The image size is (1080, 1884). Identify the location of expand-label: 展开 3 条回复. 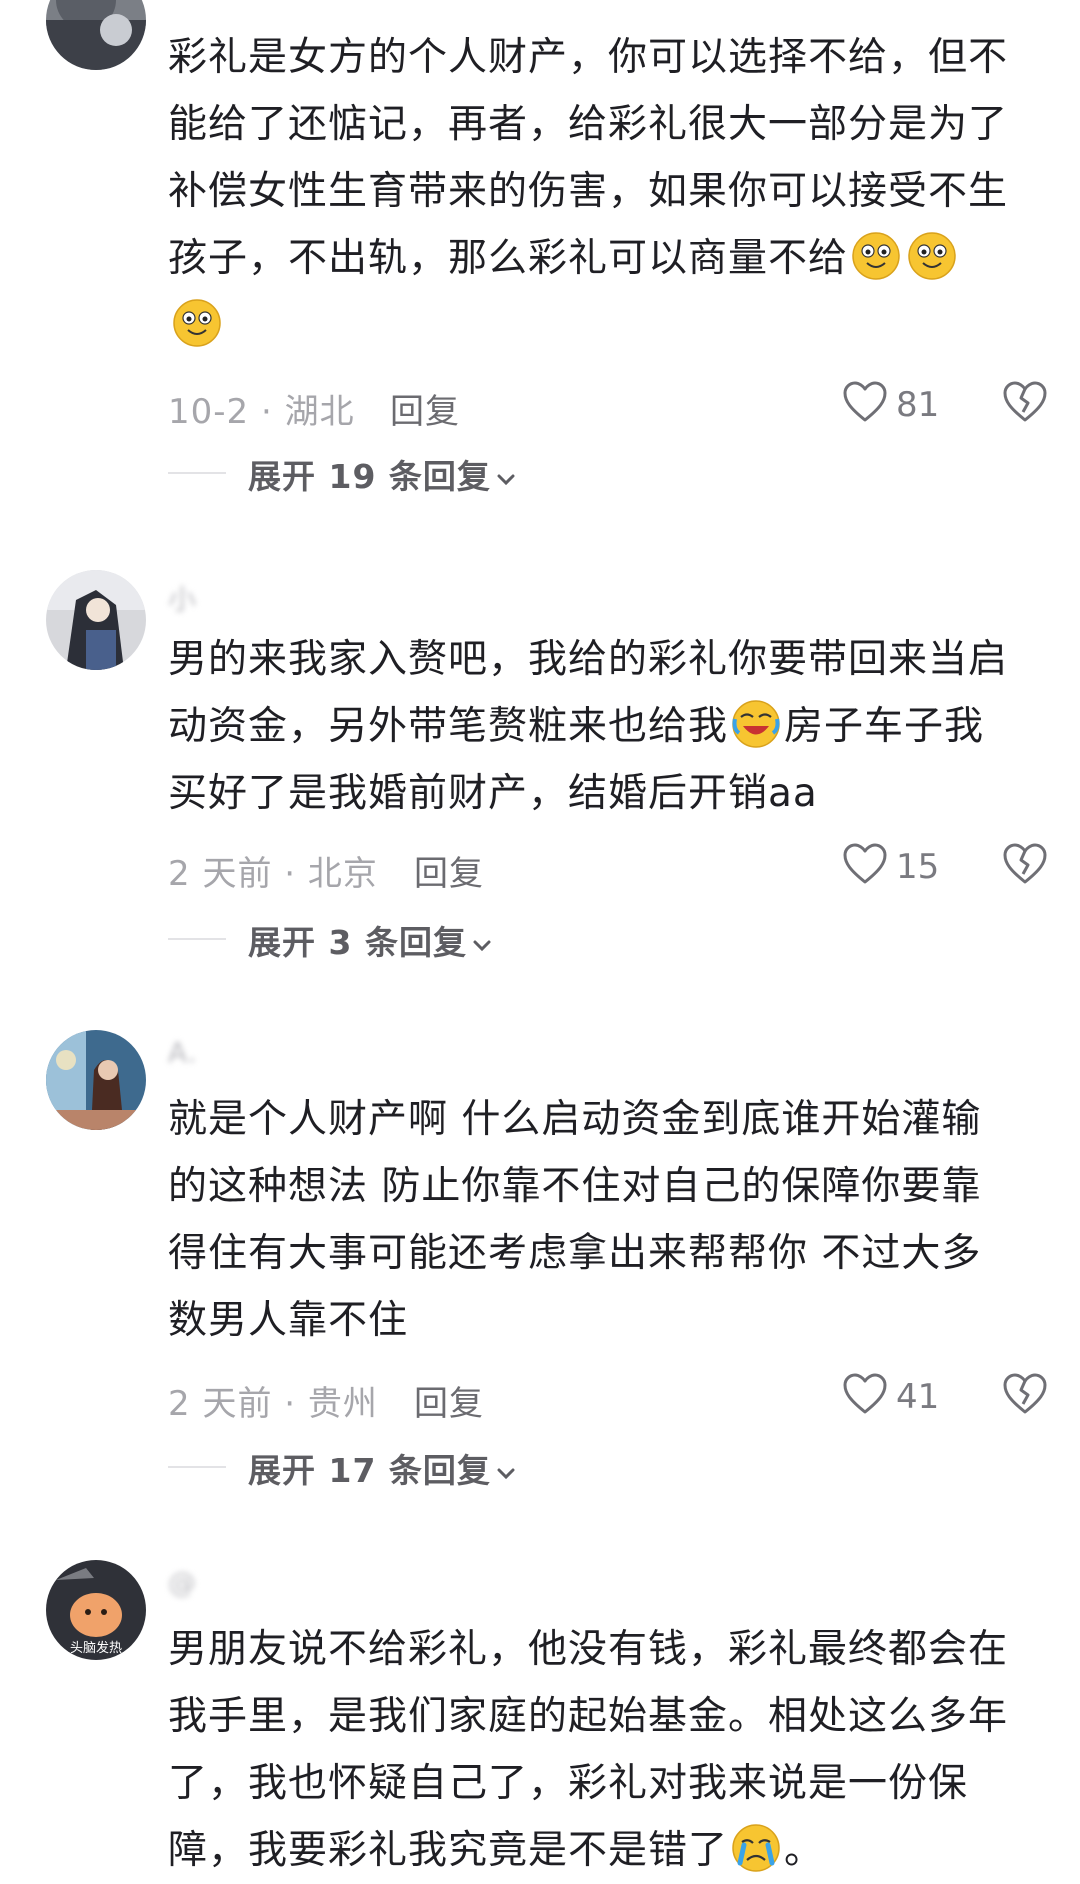
(357, 942).